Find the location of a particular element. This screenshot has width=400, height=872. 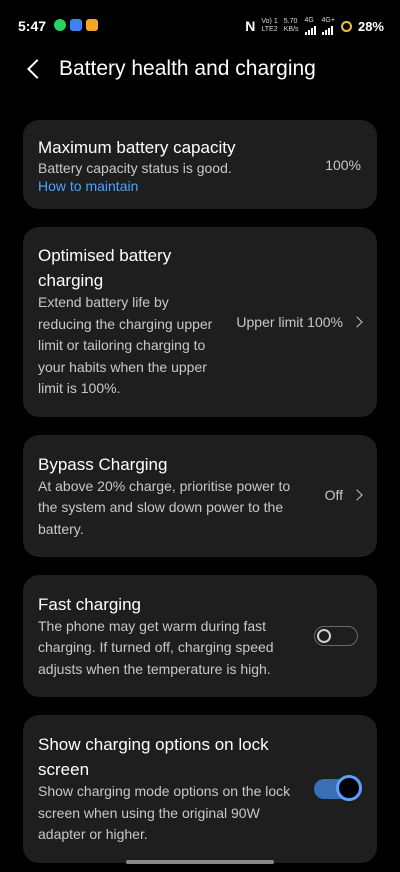

notification-icon is located at coordinates (92, 25).